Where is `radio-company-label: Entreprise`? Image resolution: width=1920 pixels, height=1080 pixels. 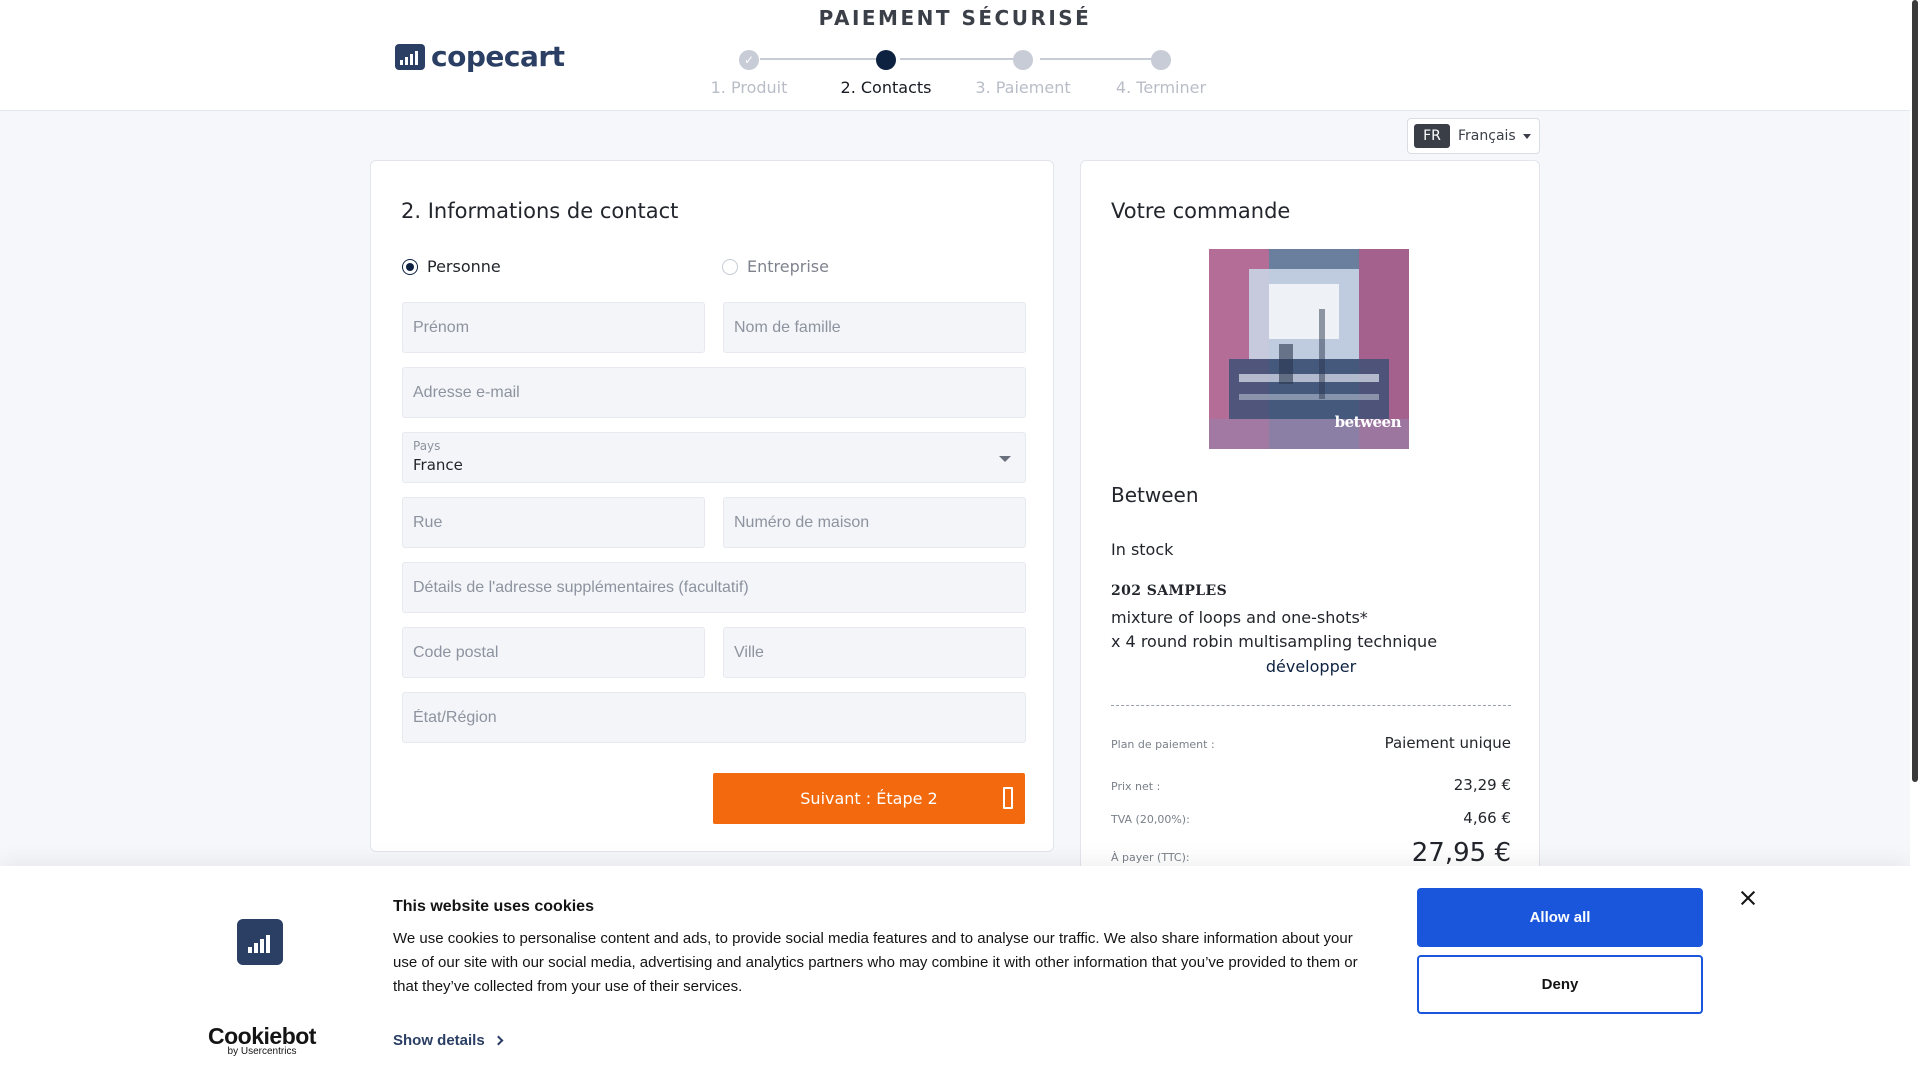
radio-company-label: Entreprise is located at coordinates (788, 266).